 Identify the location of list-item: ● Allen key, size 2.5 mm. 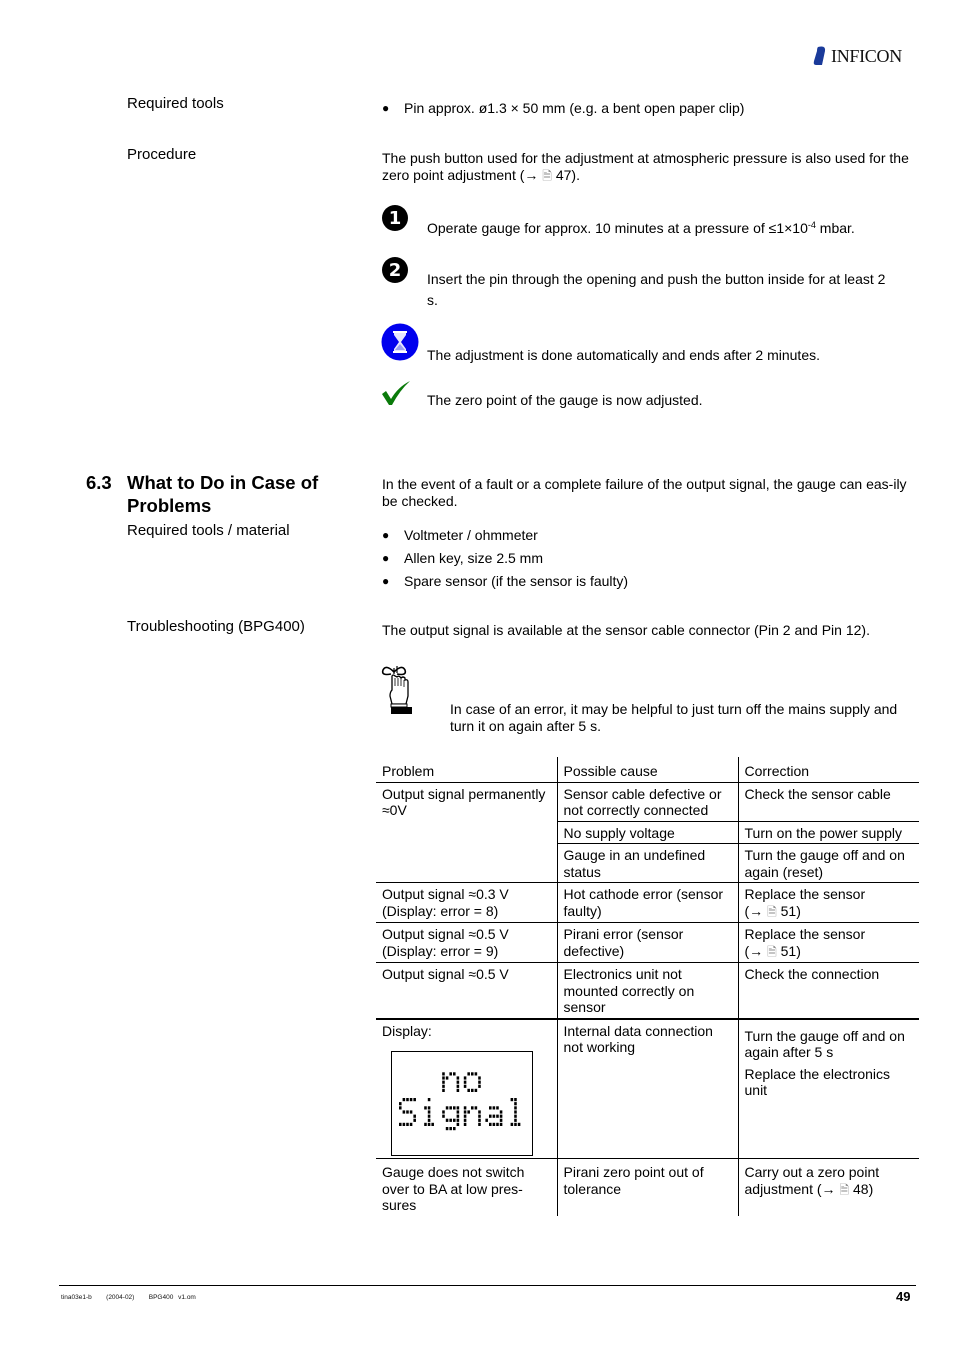
(463, 558).